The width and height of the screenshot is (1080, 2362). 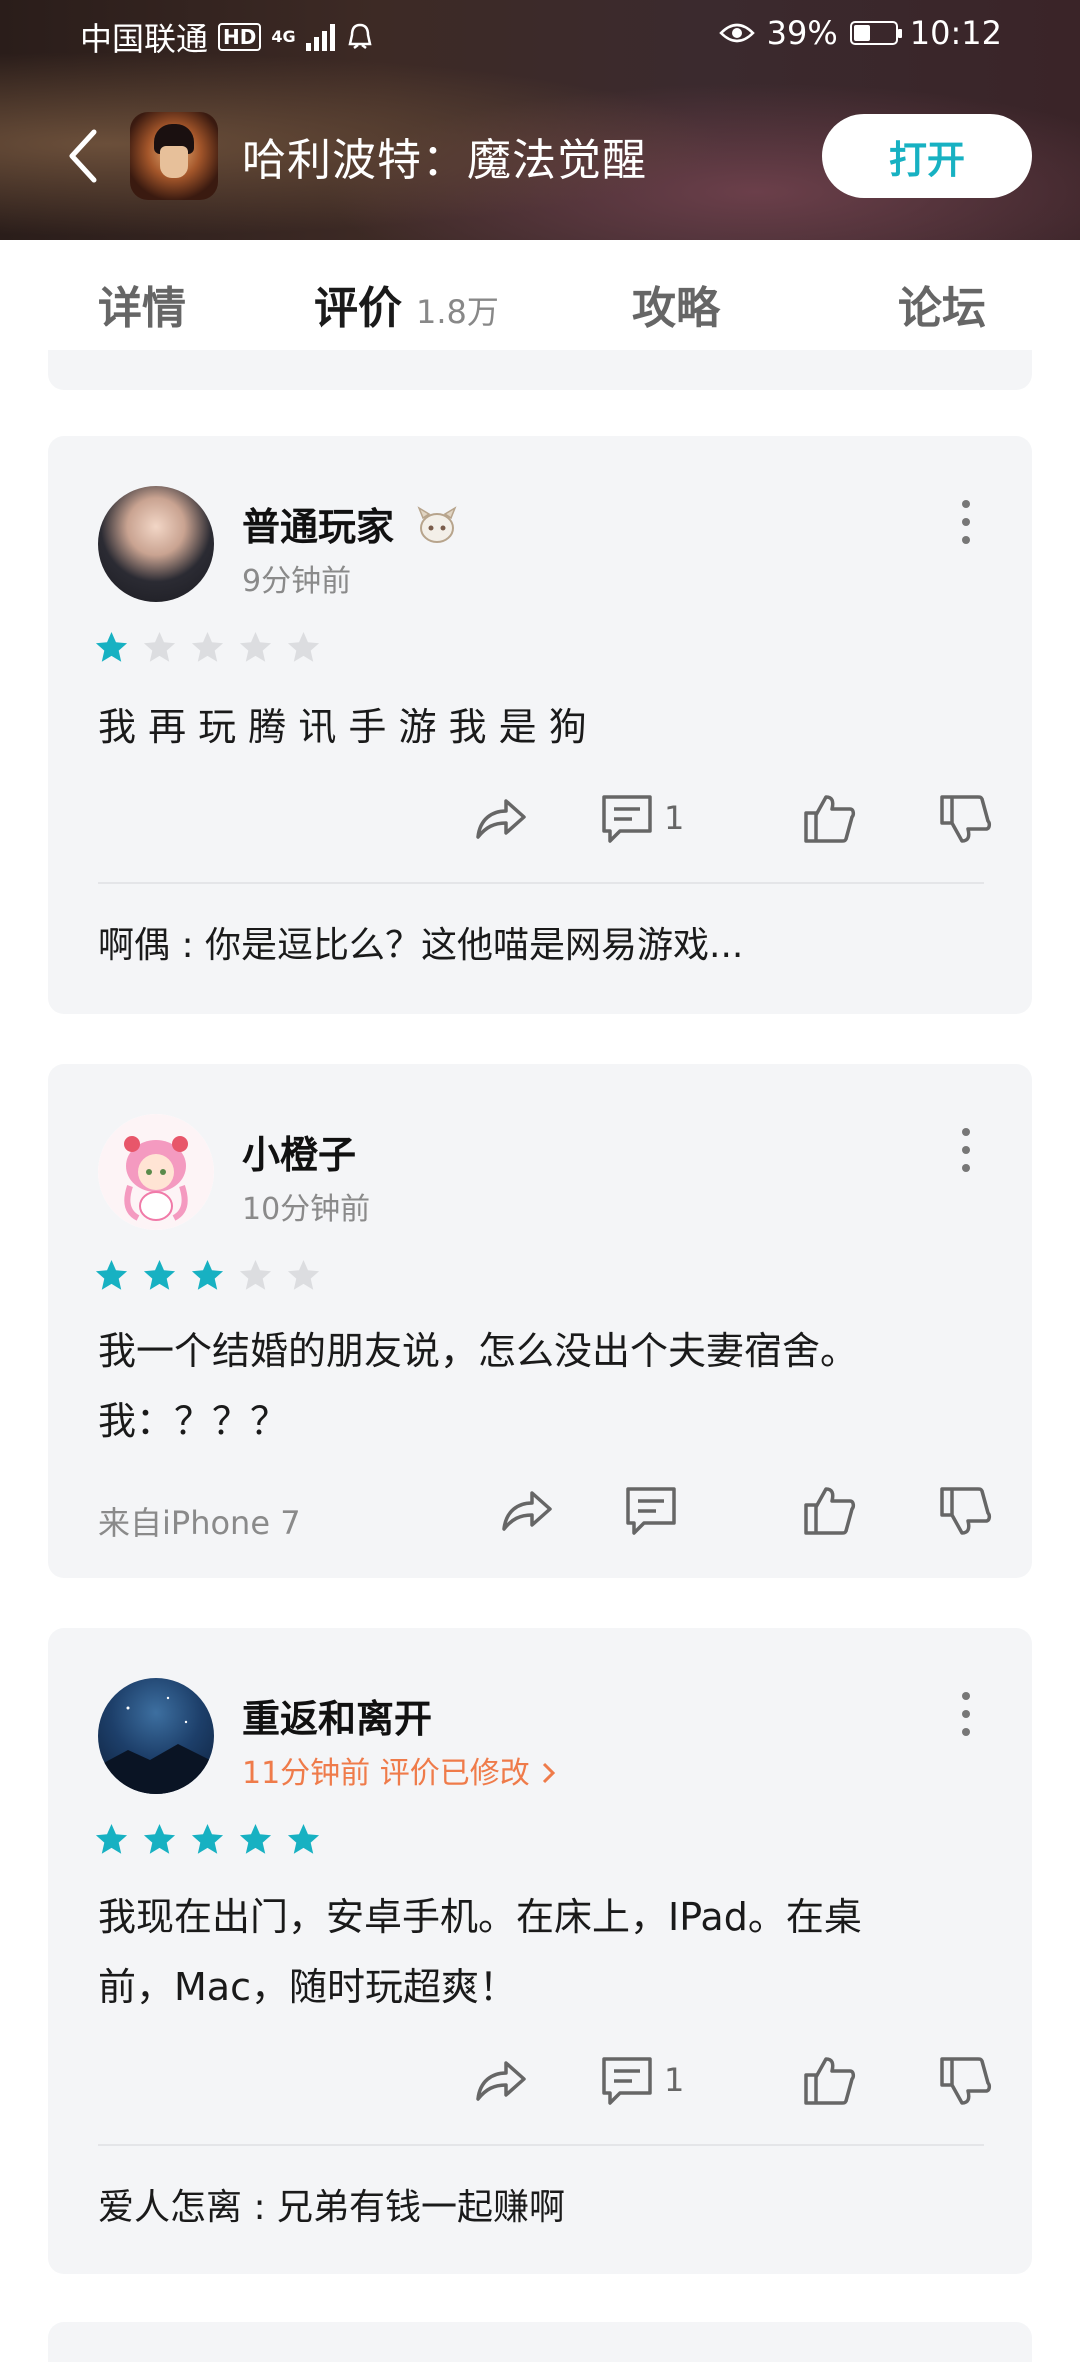 What do you see at coordinates (358, 308) in the screenshot?
I see `tab-label: 评价` at bounding box center [358, 308].